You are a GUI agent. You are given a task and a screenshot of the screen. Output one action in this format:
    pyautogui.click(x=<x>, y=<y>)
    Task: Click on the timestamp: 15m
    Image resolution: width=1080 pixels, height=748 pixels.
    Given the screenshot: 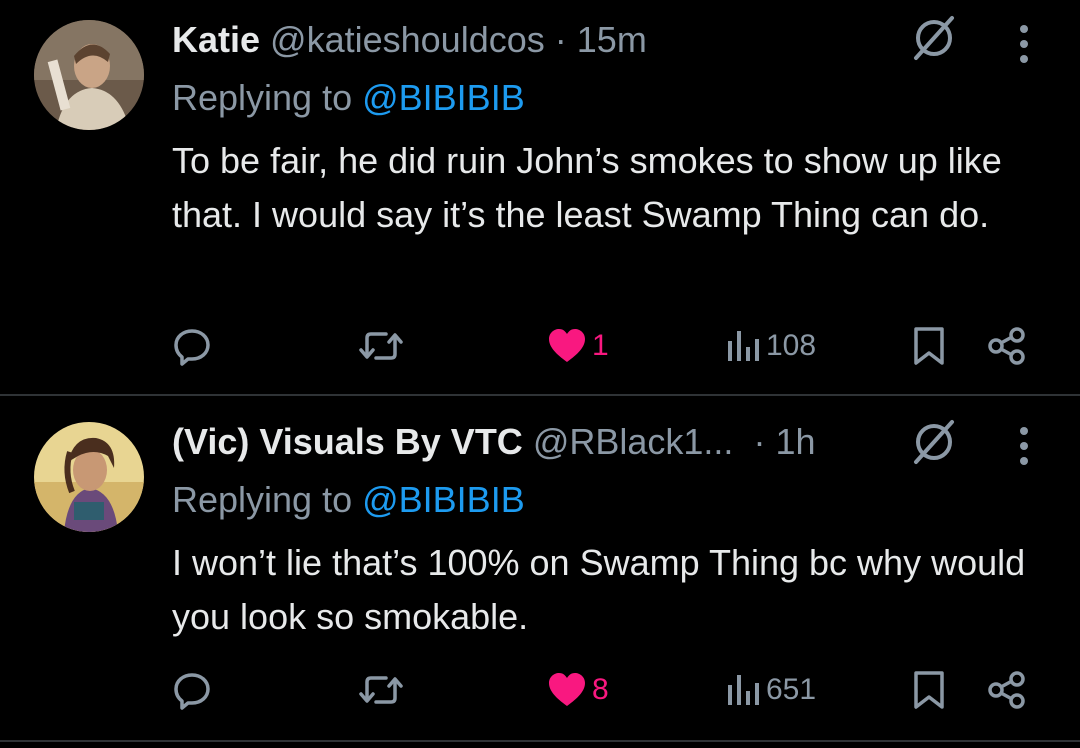 What is the action you would take?
    pyautogui.click(x=612, y=39)
    